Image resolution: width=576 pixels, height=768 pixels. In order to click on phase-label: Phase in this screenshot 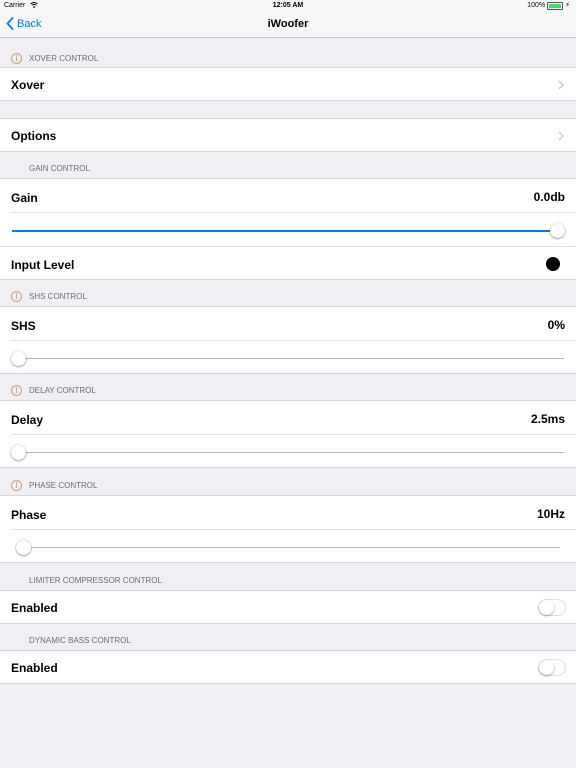, I will do `click(29, 515)`.